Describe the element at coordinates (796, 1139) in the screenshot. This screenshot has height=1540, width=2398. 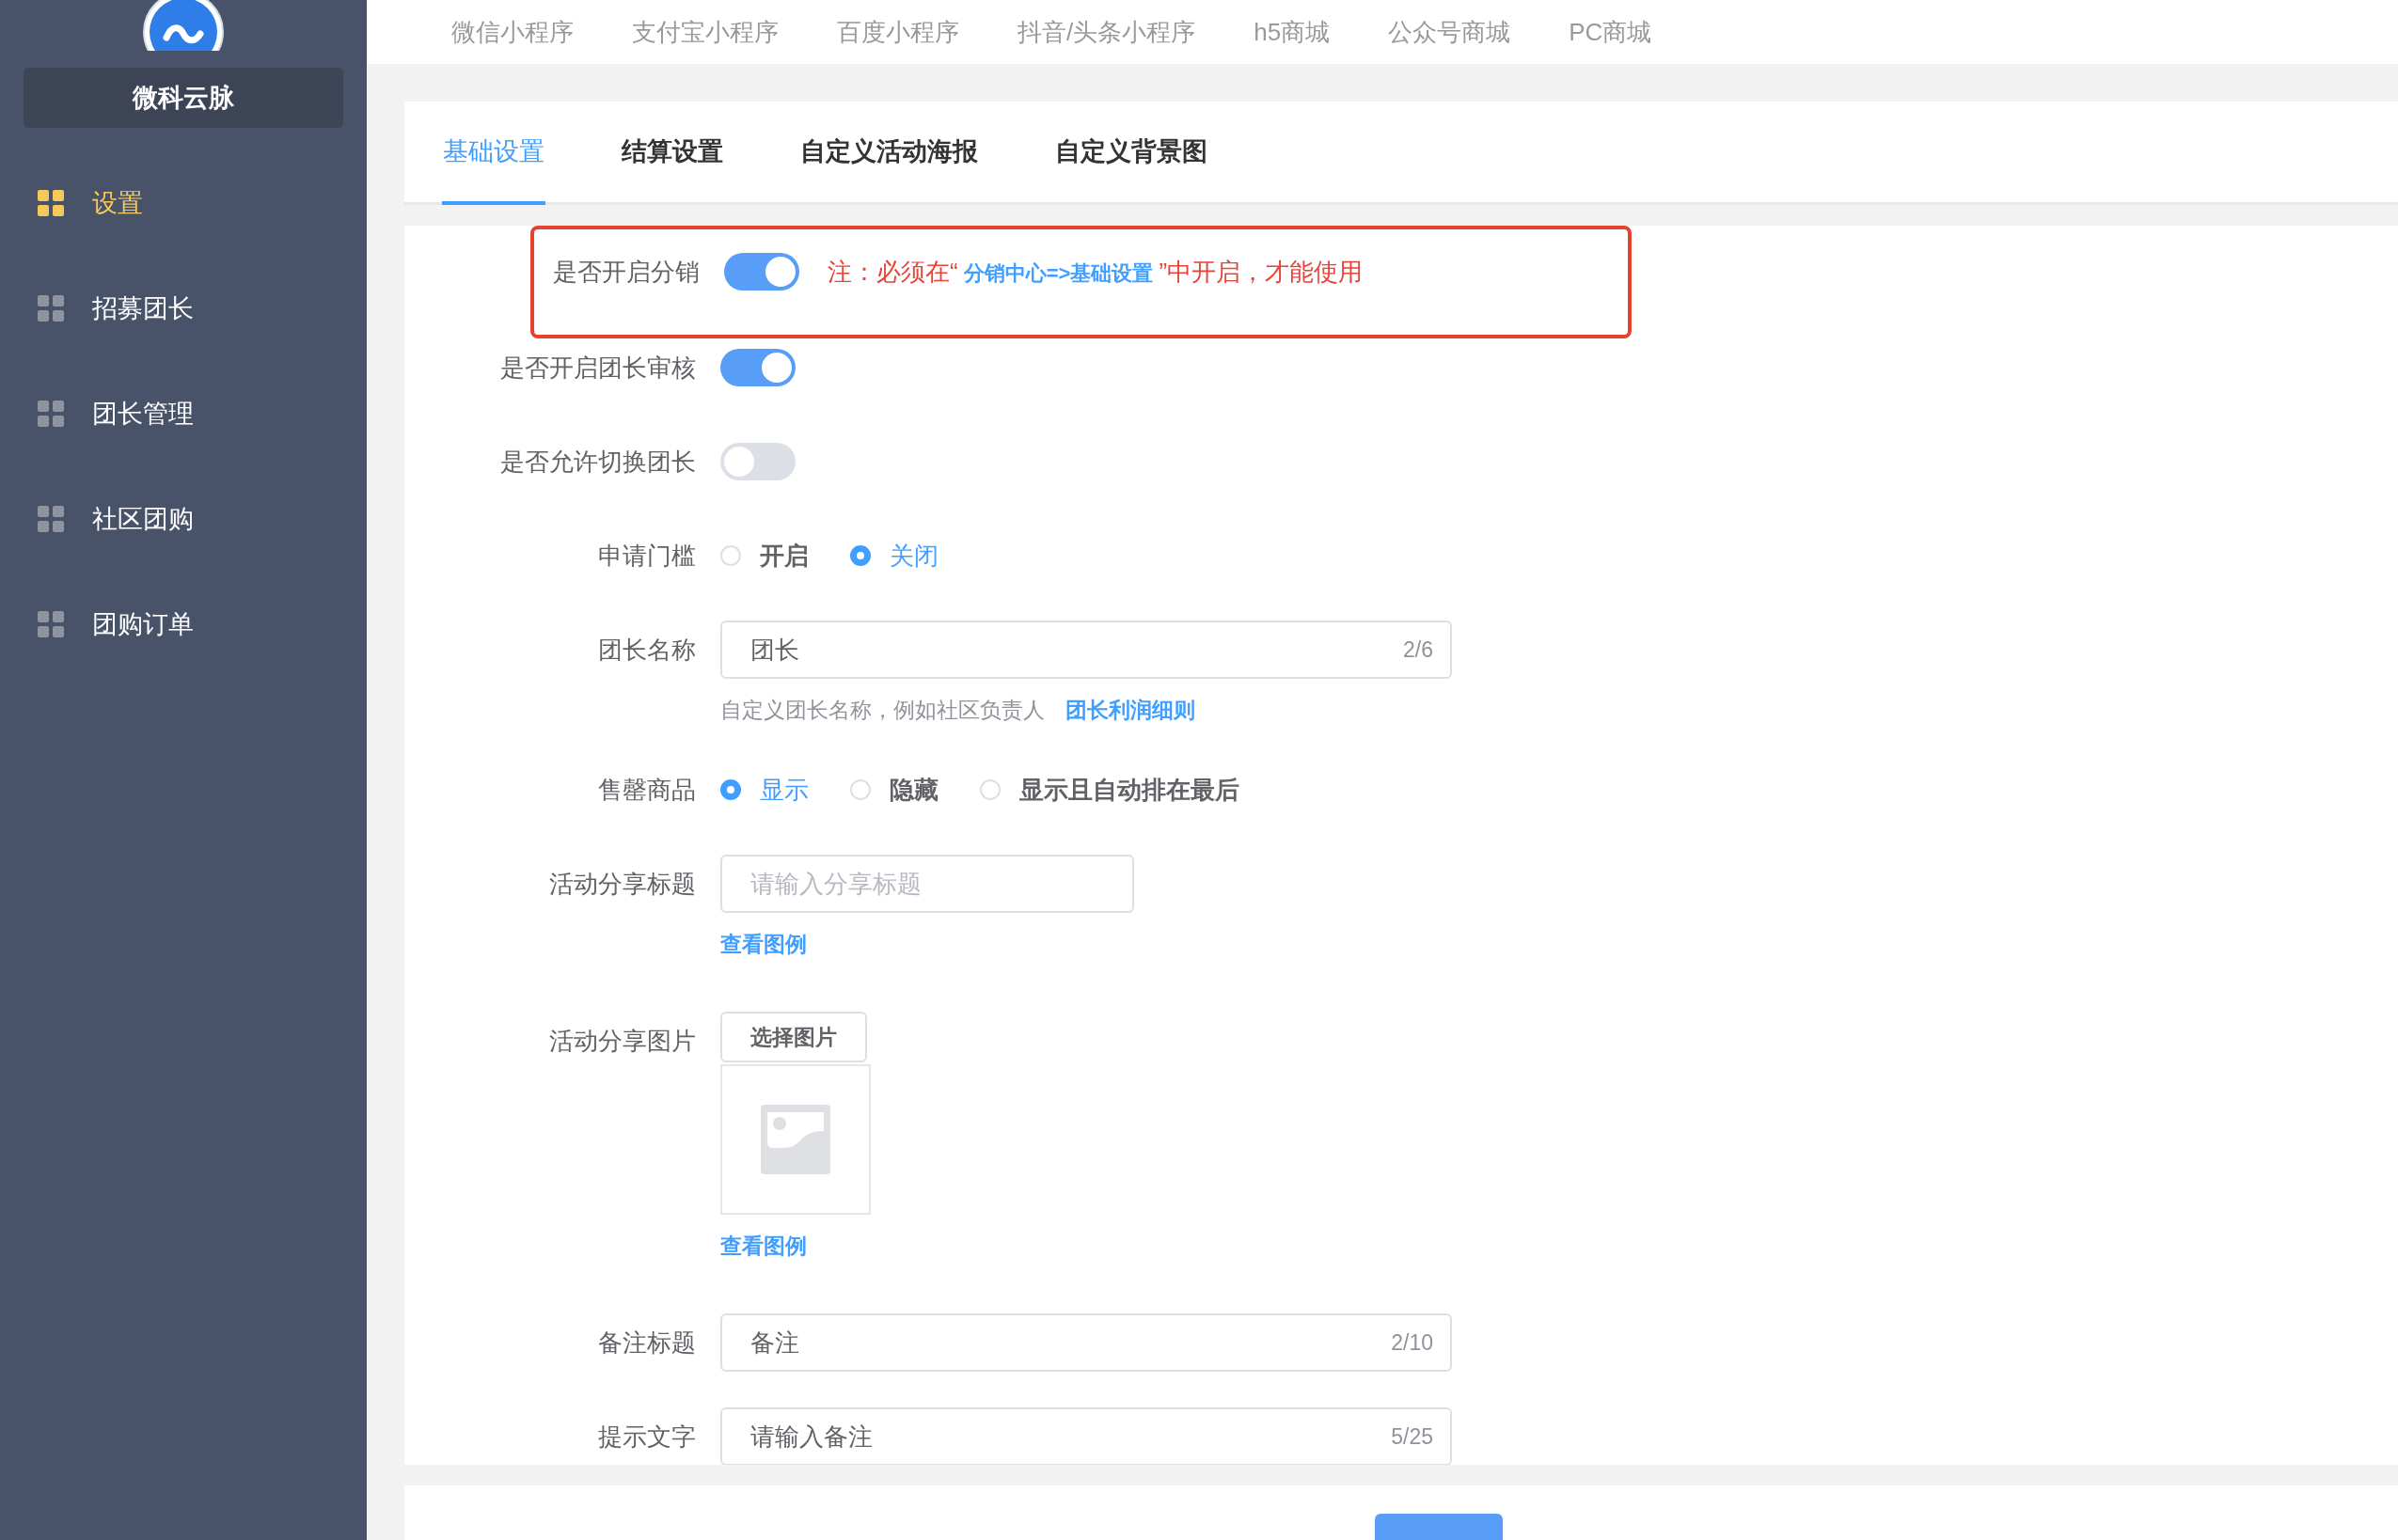
I see `image-icon` at that location.